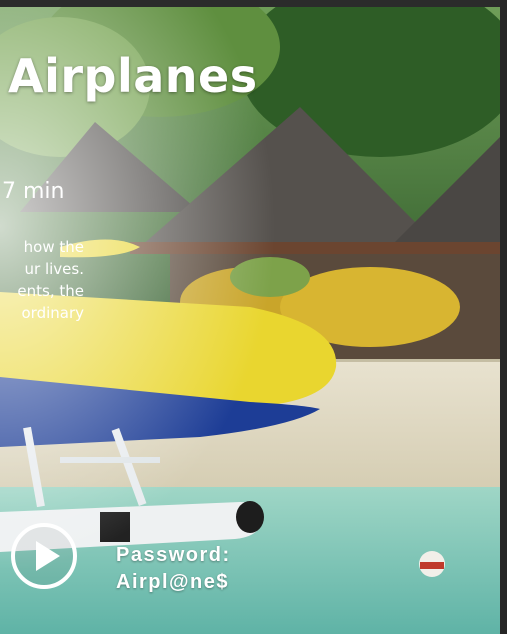  What do you see at coordinates (50, 291) in the screenshot?
I see `description-line: ents, the` at bounding box center [50, 291].